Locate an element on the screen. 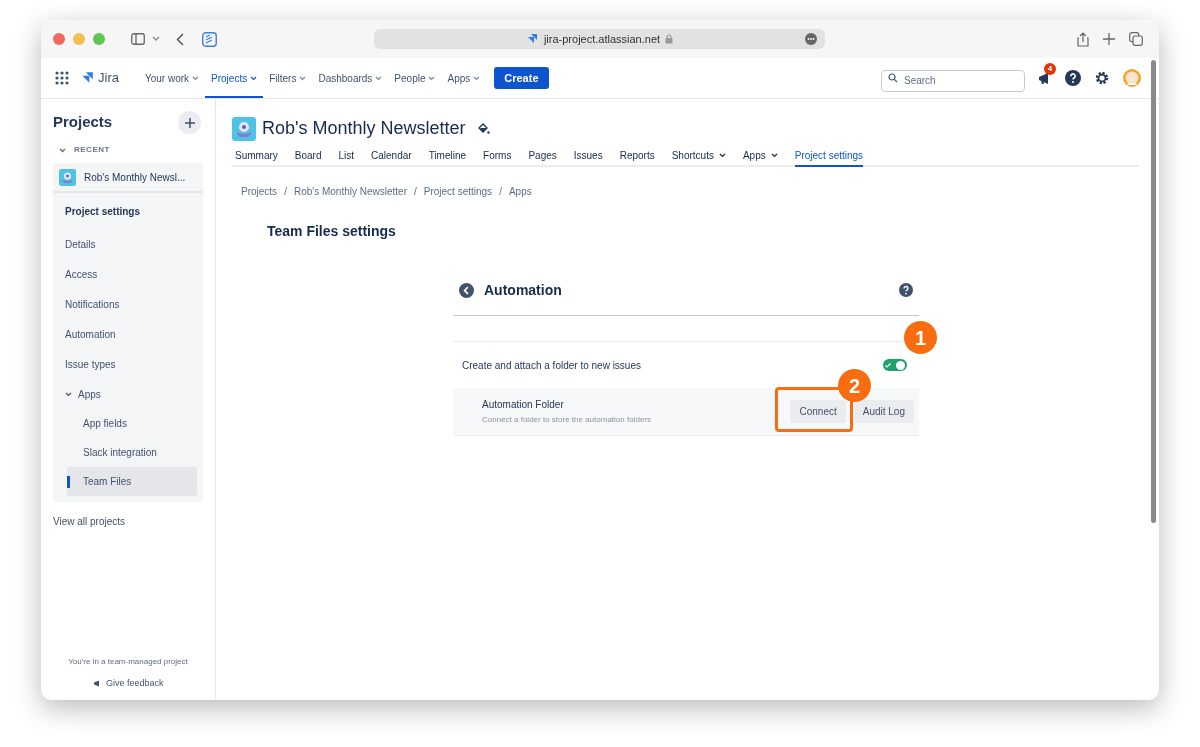  project-title: Rob's Monthly Newsletter is located at coordinates (364, 128).